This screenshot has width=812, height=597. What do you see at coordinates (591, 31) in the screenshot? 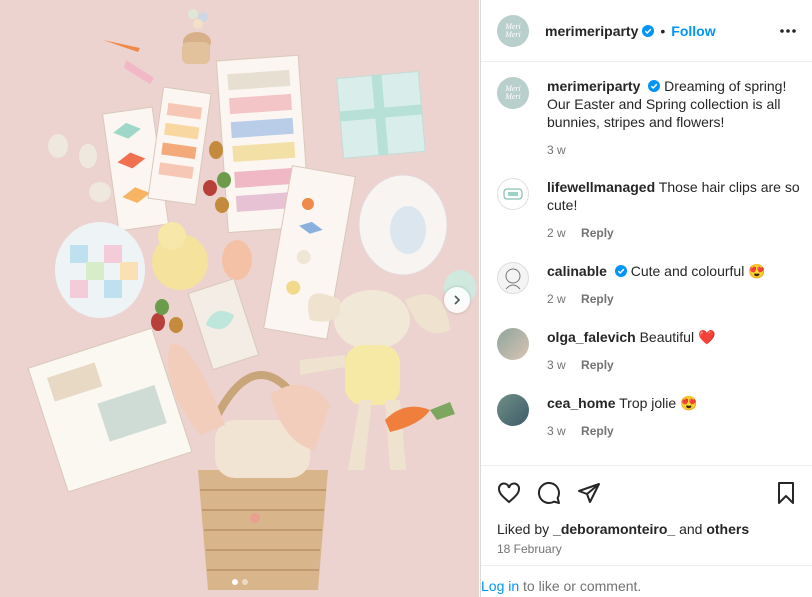
I see `header-username: merimeriparty` at bounding box center [591, 31].